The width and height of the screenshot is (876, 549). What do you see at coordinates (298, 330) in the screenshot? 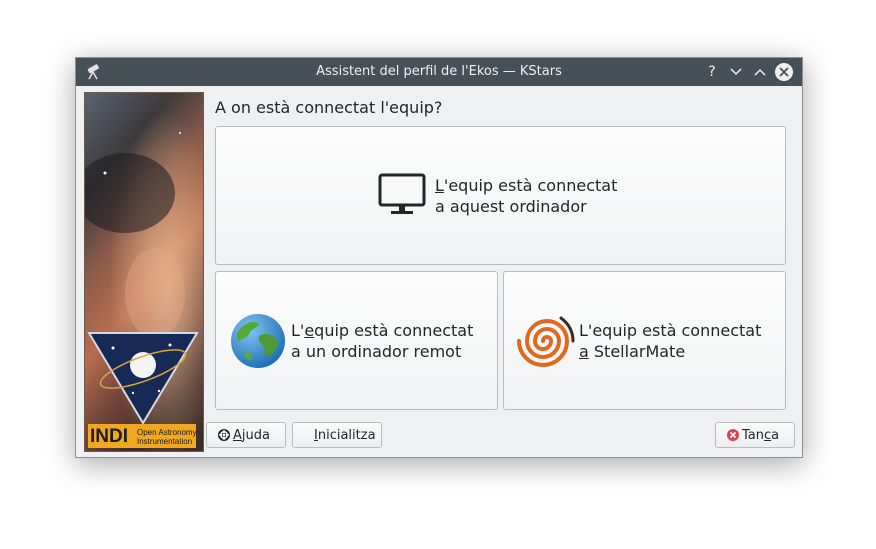
I see `remote-option-line1-pre: L'` at bounding box center [298, 330].